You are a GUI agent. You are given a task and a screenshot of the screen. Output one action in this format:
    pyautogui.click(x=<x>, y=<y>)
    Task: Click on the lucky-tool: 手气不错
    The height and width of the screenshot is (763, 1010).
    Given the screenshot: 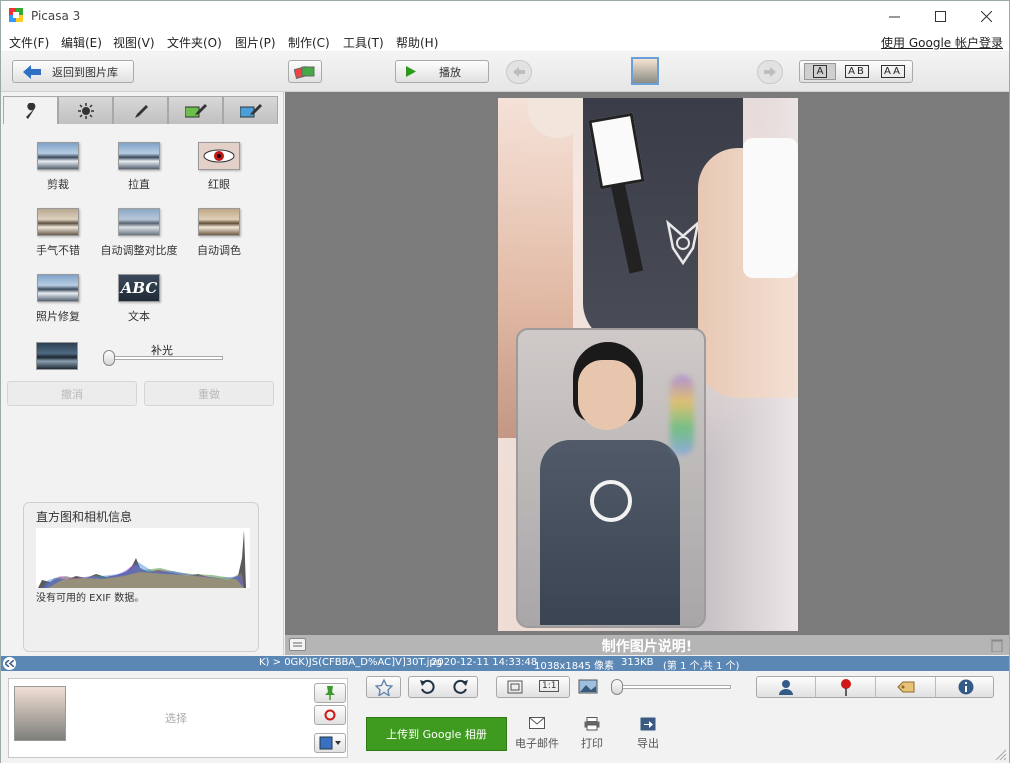 What is the action you would take?
    pyautogui.click(x=58, y=233)
    